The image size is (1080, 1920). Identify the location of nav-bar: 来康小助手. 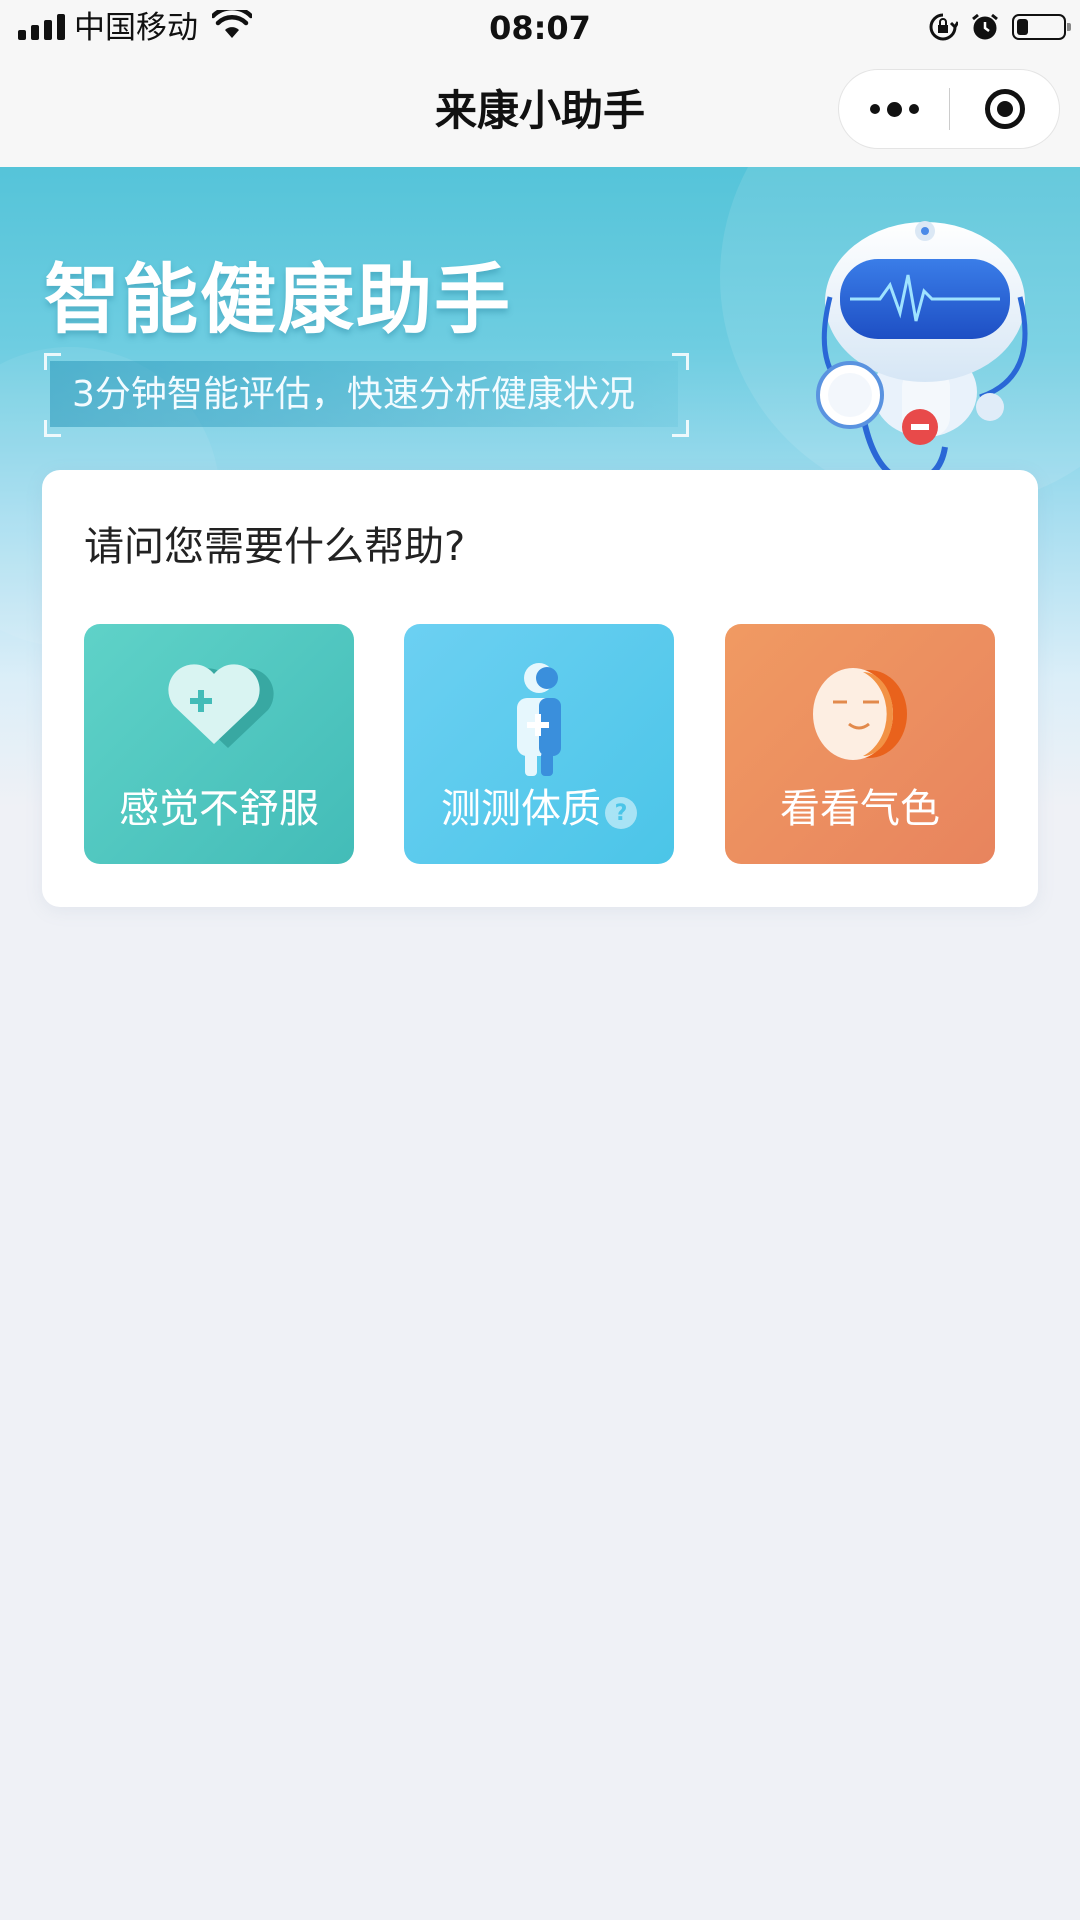
(540, 111).